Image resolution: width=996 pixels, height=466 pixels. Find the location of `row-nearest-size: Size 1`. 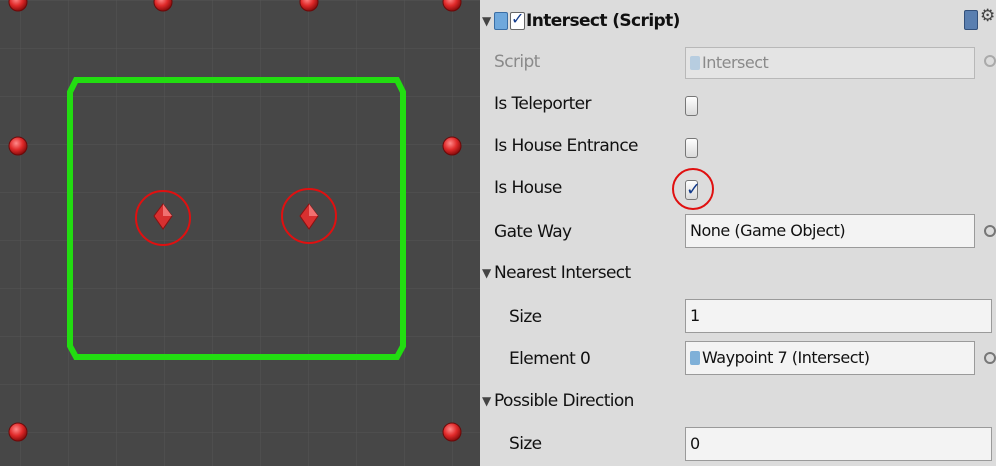

row-nearest-size: Size 1 is located at coordinates (738, 316).